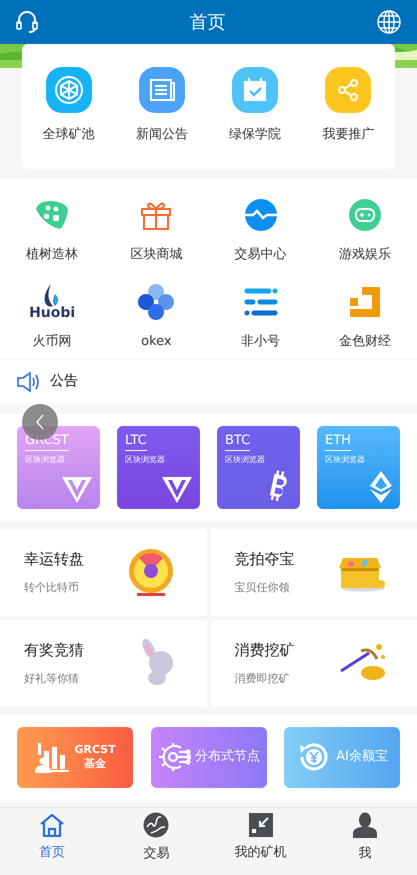 This screenshot has width=417, height=875. Describe the element at coordinates (348, 90) in the screenshot. I see `share-icon` at that location.